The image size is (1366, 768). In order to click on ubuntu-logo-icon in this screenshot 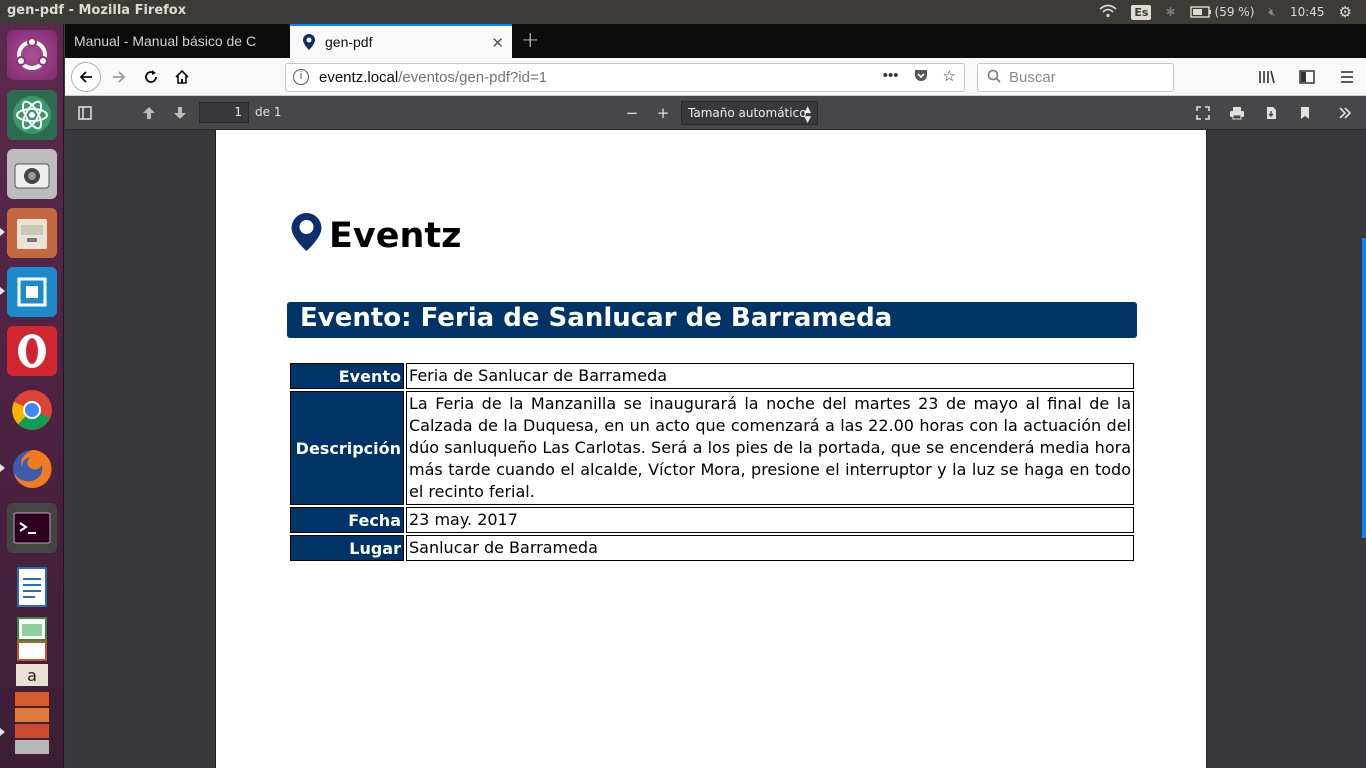, I will do `click(32, 53)`.